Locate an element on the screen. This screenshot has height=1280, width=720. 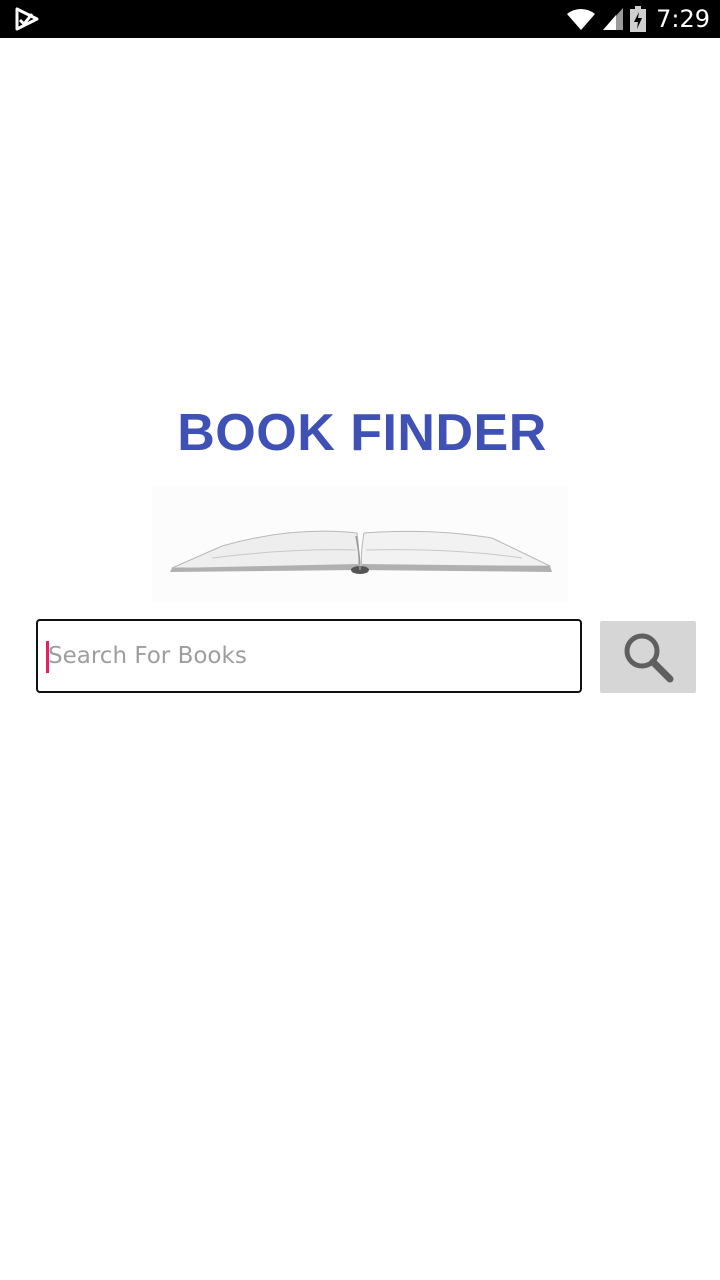
status-icons: 7:29 is located at coordinates (638, 19).